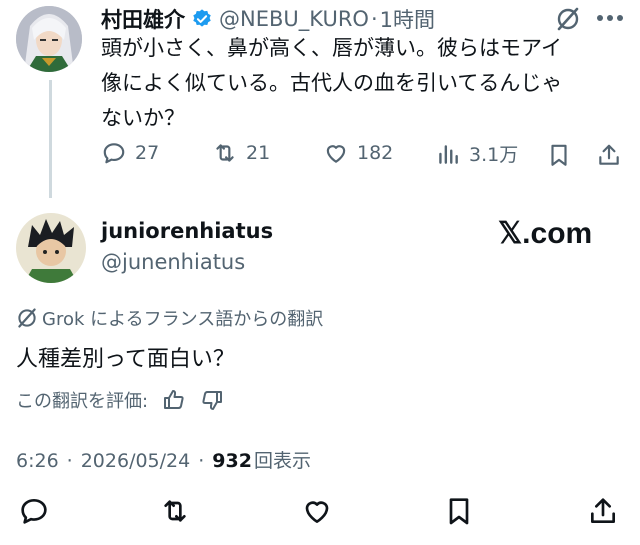 Image resolution: width=640 pixels, height=545 pixels. I want to click on views-icon, so click(448, 154).